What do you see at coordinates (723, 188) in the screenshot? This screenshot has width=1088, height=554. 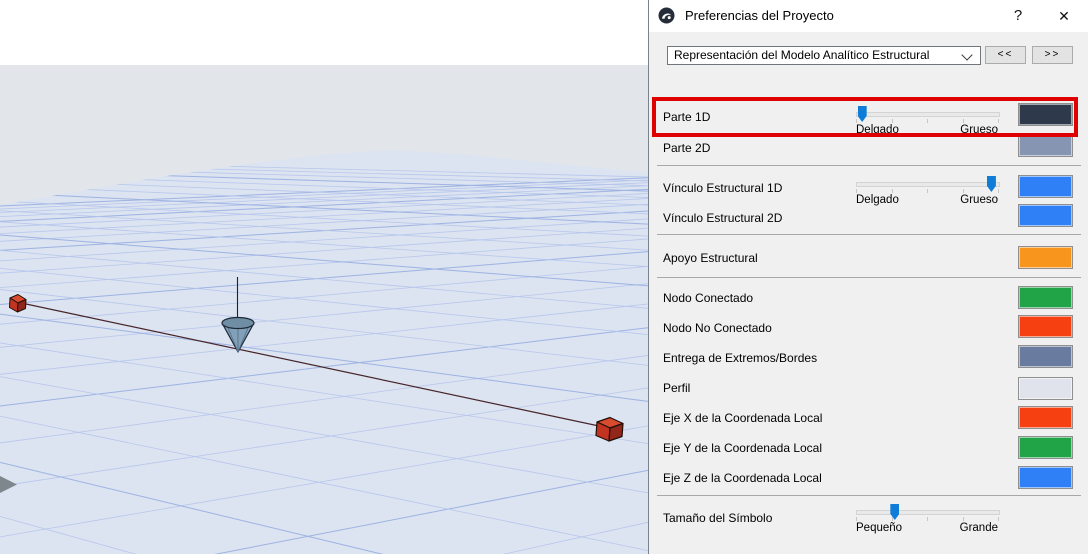 I see `setting-label: Vínculo Estructural 1D` at bounding box center [723, 188].